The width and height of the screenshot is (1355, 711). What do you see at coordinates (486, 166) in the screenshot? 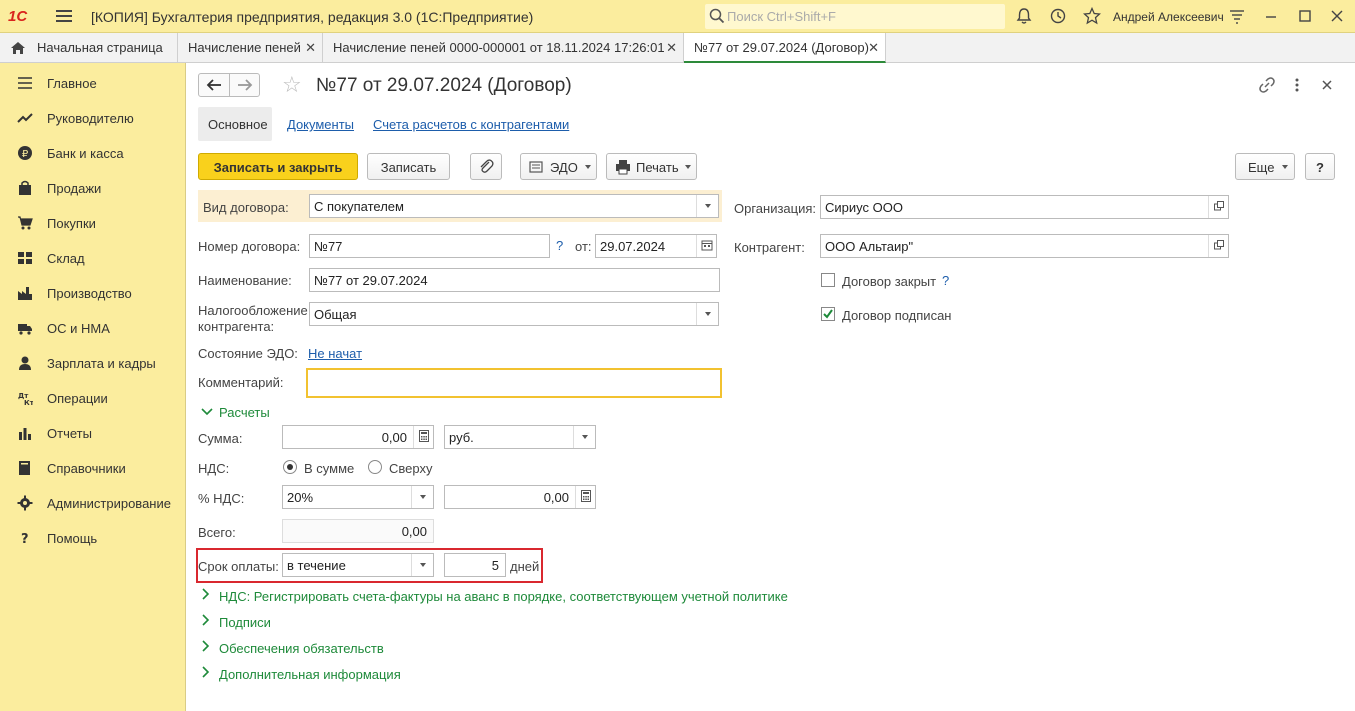
I see `attach-button` at bounding box center [486, 166].